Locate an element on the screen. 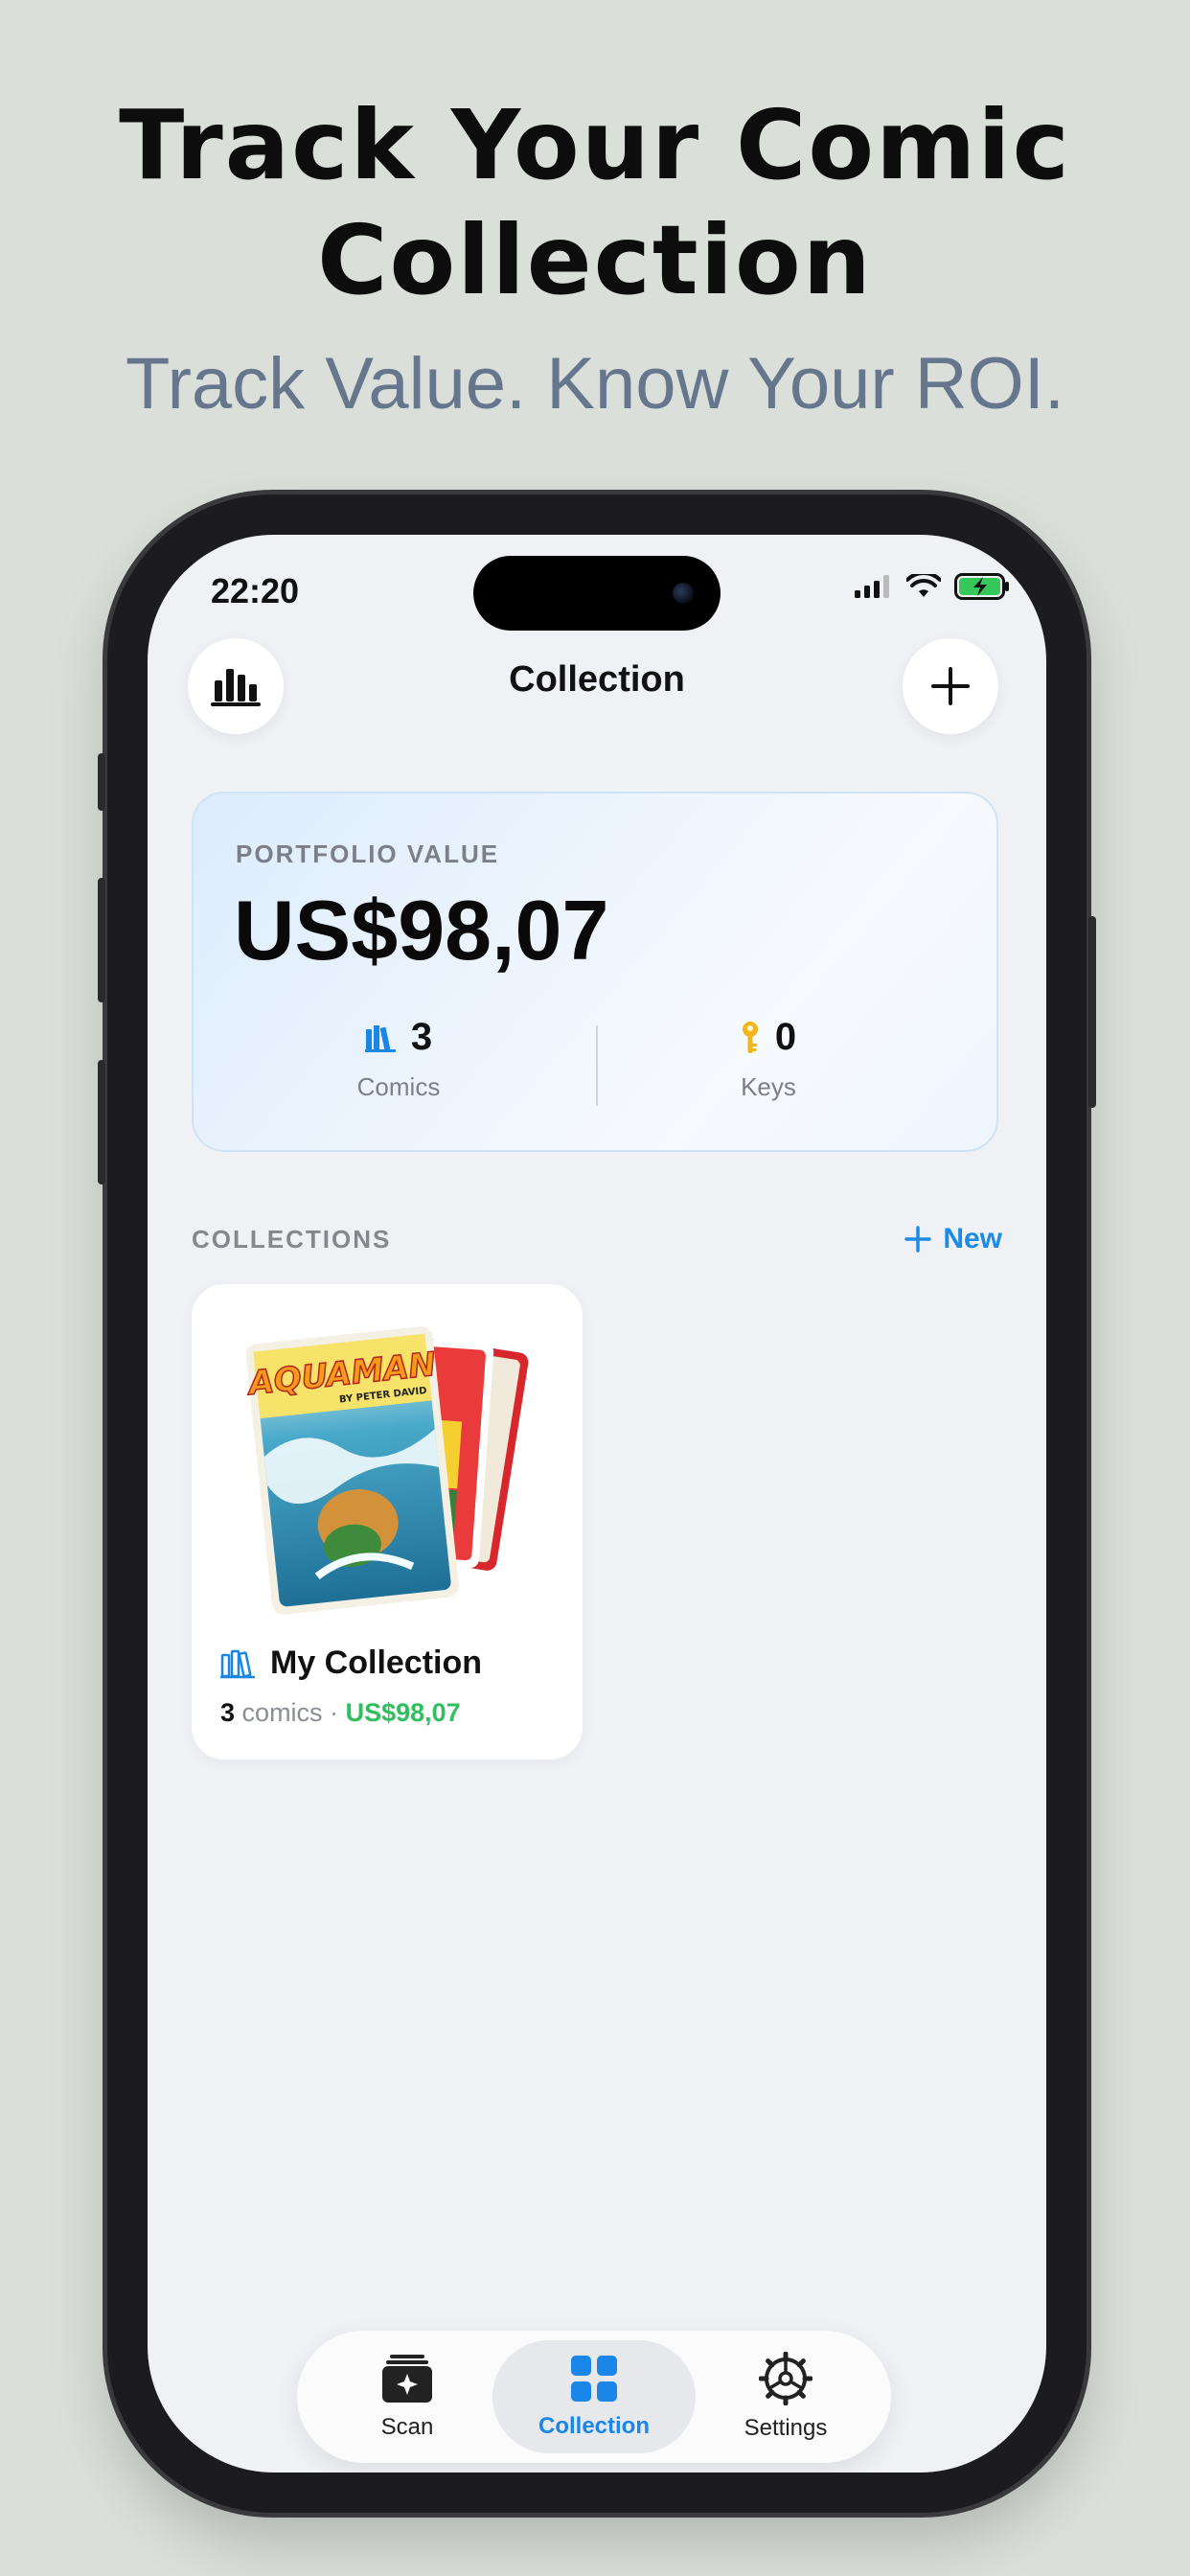  key-icon is located at coordinates (750, 1037).